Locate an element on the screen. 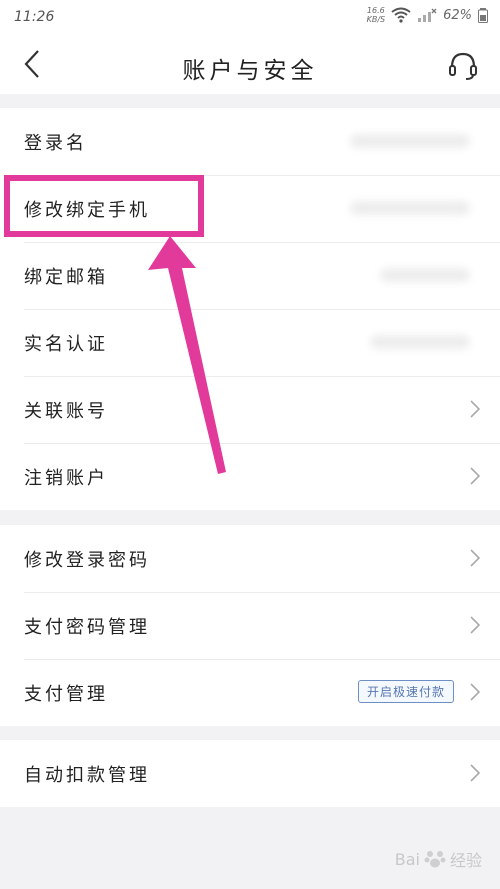 Image resolution: width=500 pixels, height=889 pixels. paw-icon is located at coordinates (435, 859).